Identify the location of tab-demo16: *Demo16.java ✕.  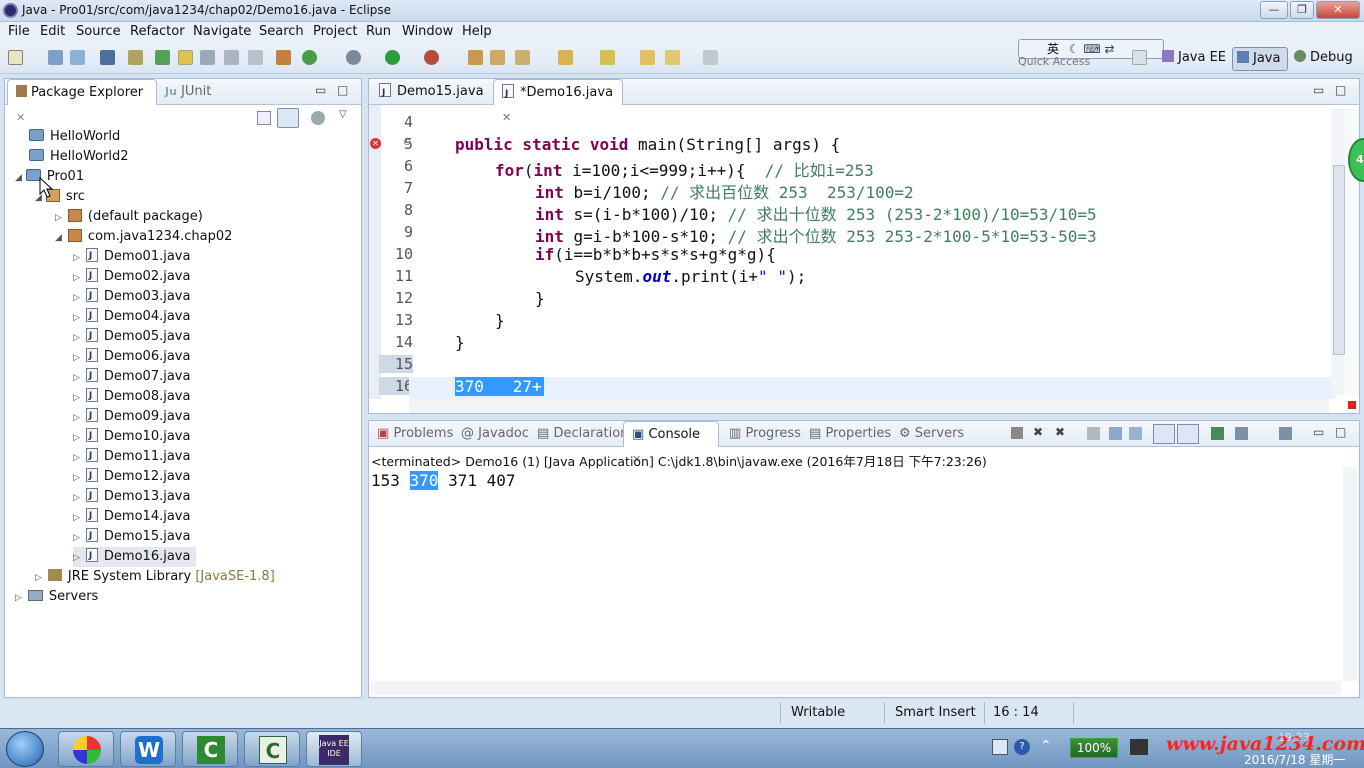
(558, 101).